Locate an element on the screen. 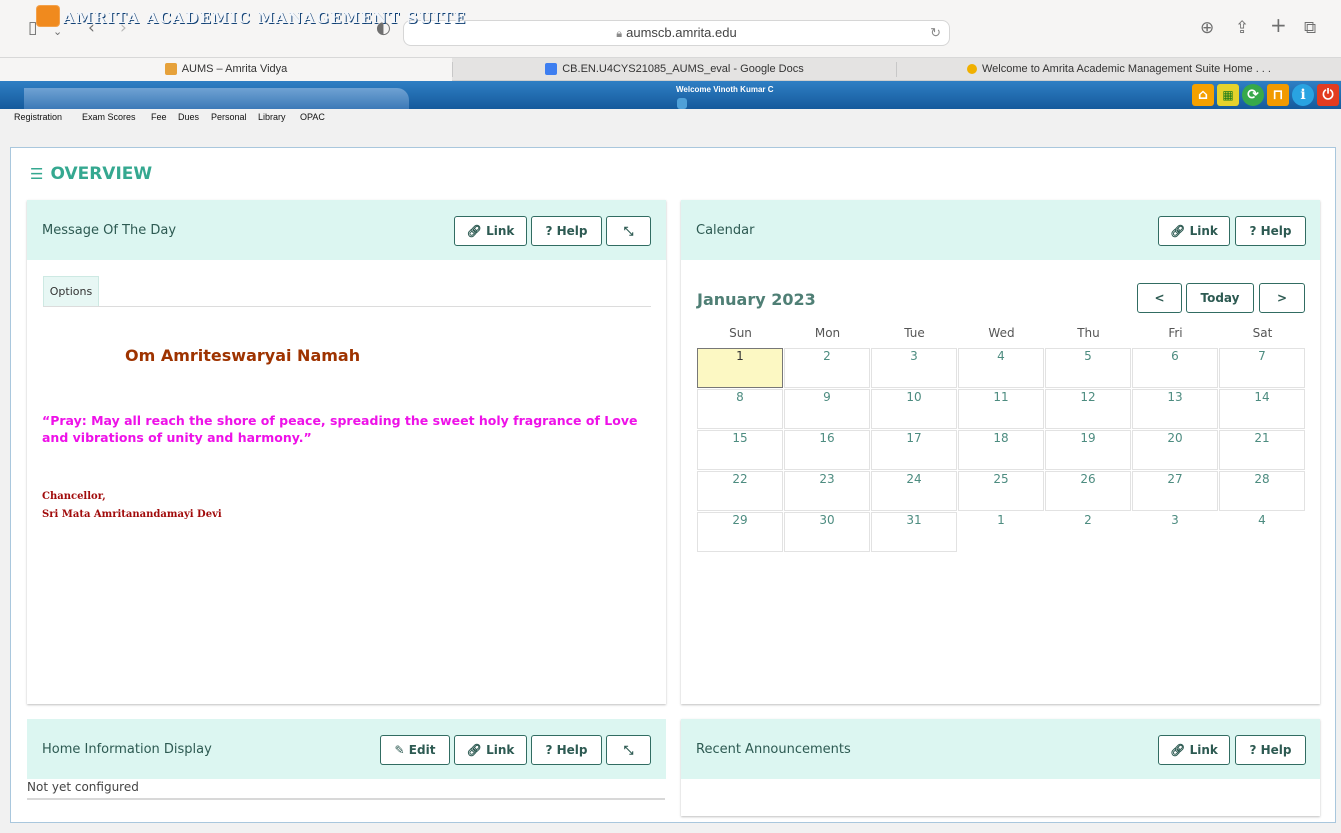  power-icon: ⏻ is located at coordinates (1328, 95).